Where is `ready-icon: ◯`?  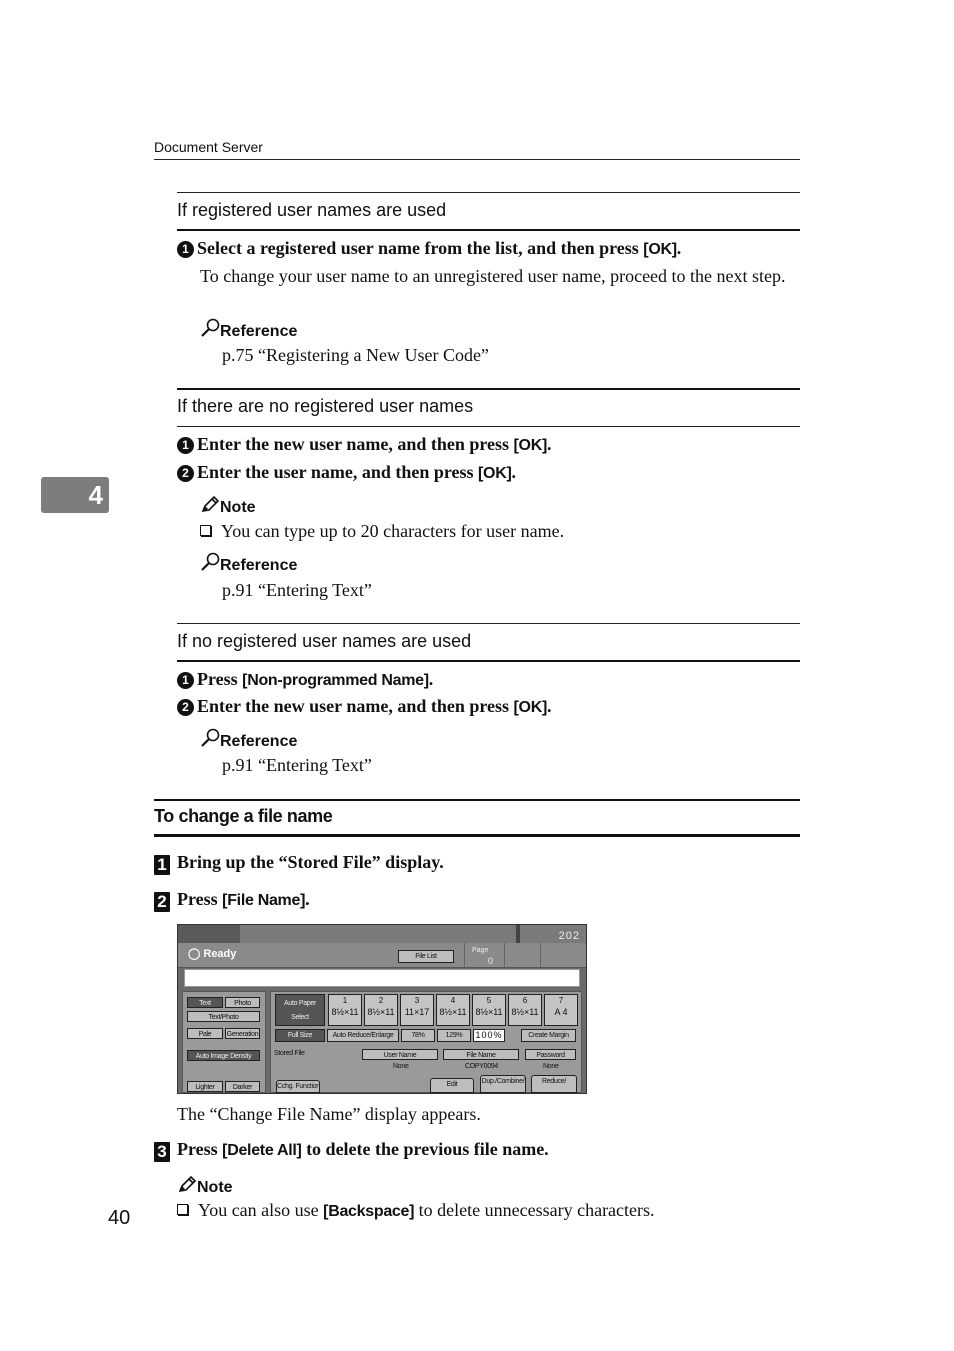
ready-icon: ◯ is located at coordinates (194, 954).